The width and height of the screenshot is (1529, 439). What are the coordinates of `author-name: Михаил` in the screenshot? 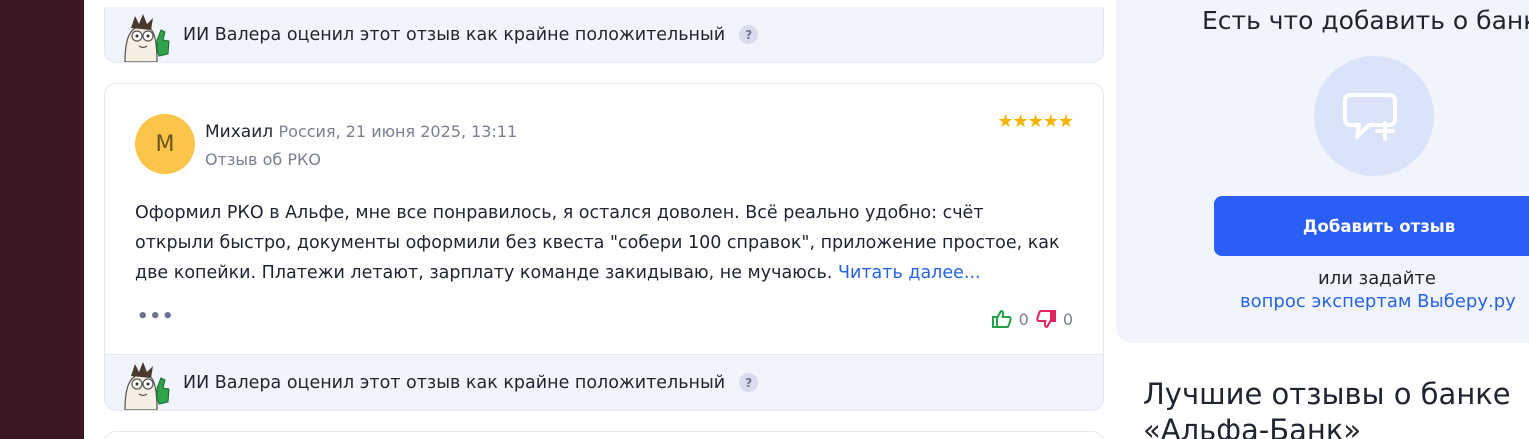 It's located at (239, 132).